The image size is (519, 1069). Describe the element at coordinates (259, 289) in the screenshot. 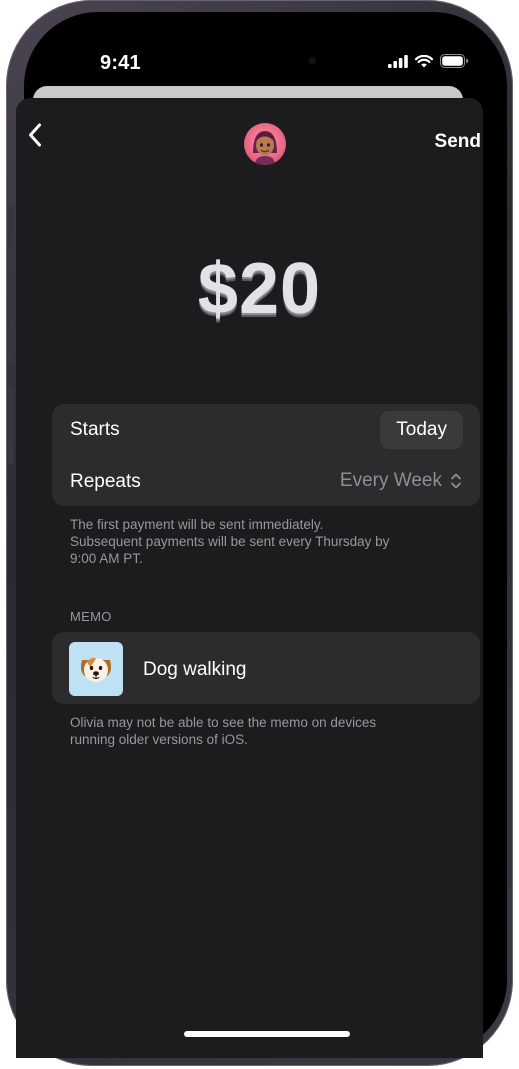

I see `payment-amount: $20` at that location.